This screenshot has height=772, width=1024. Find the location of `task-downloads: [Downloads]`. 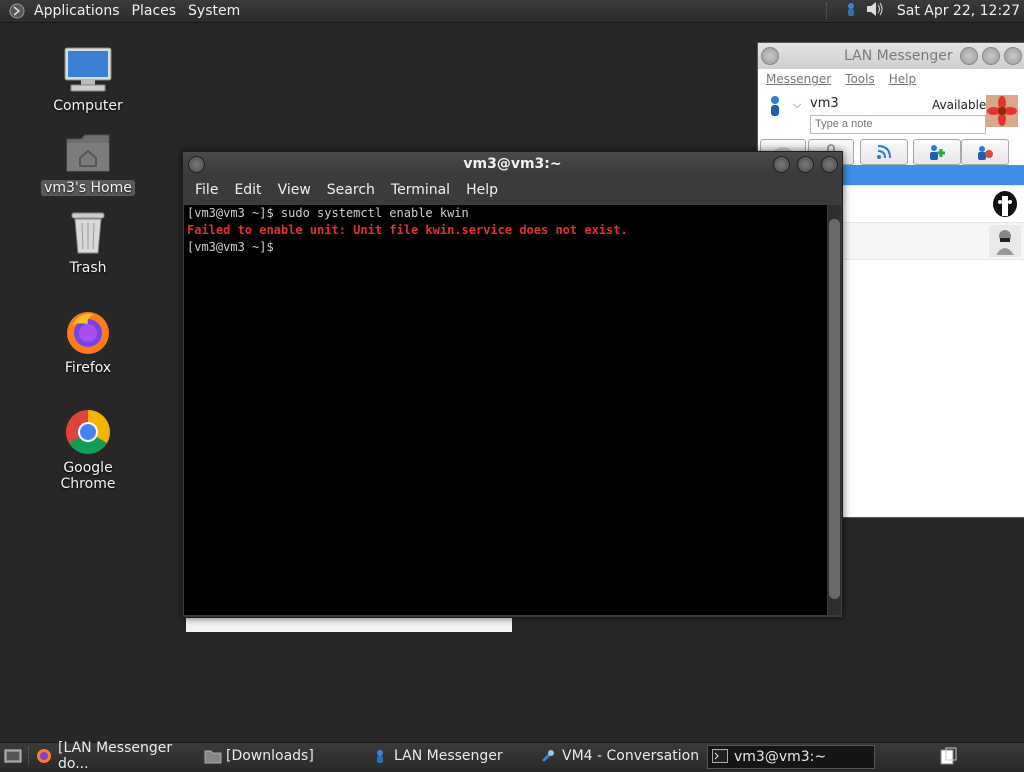

task-downloads: [Downloads] is located at coordinates (284, 756).